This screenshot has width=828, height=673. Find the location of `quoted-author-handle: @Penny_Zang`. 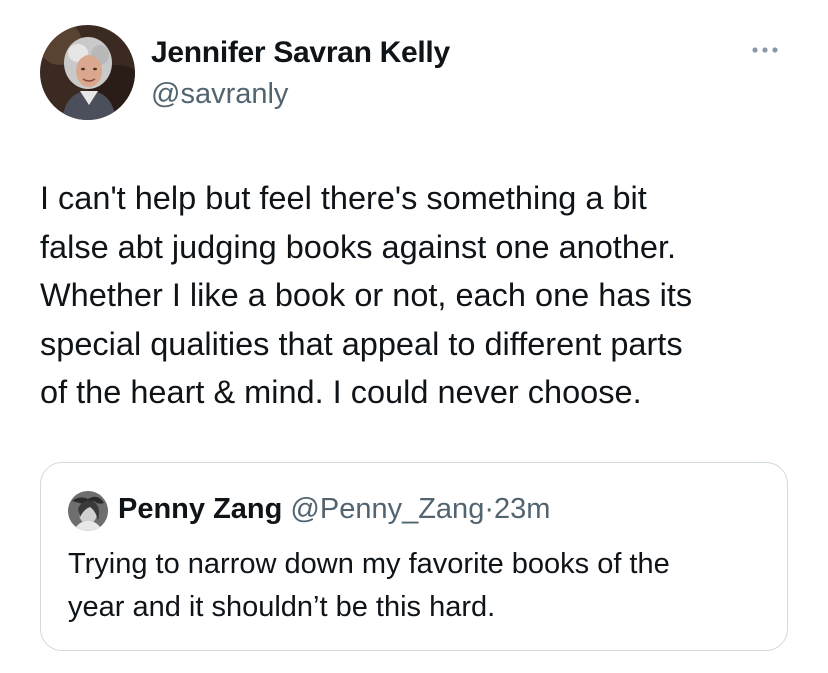

quoted-author-handle: @Penny_Zang is located at coordinates (387, 509).